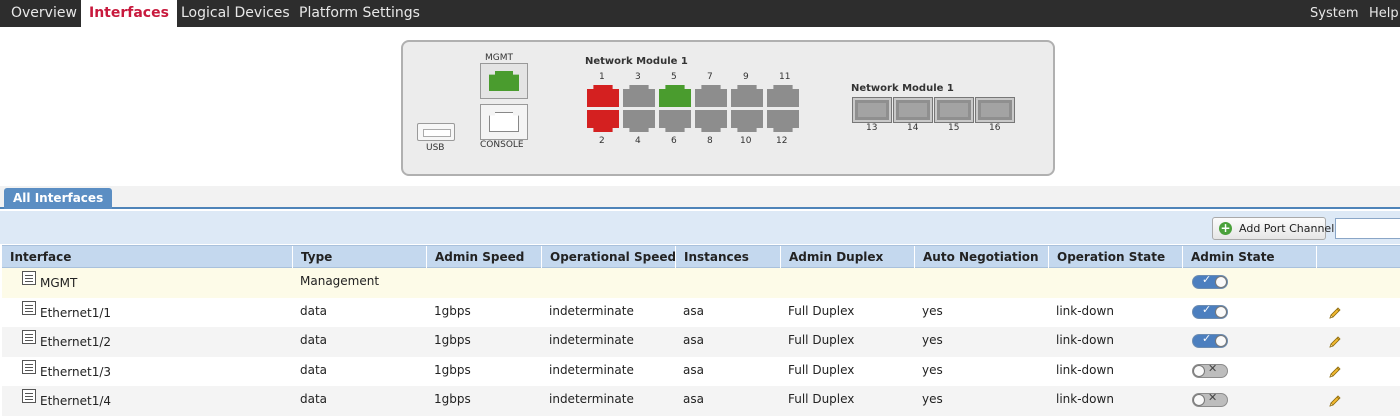  Describe the element at coordinates (1273, 228) in the screenshot. I see `add-port-channel-button: + Add Port Channel` at that location.